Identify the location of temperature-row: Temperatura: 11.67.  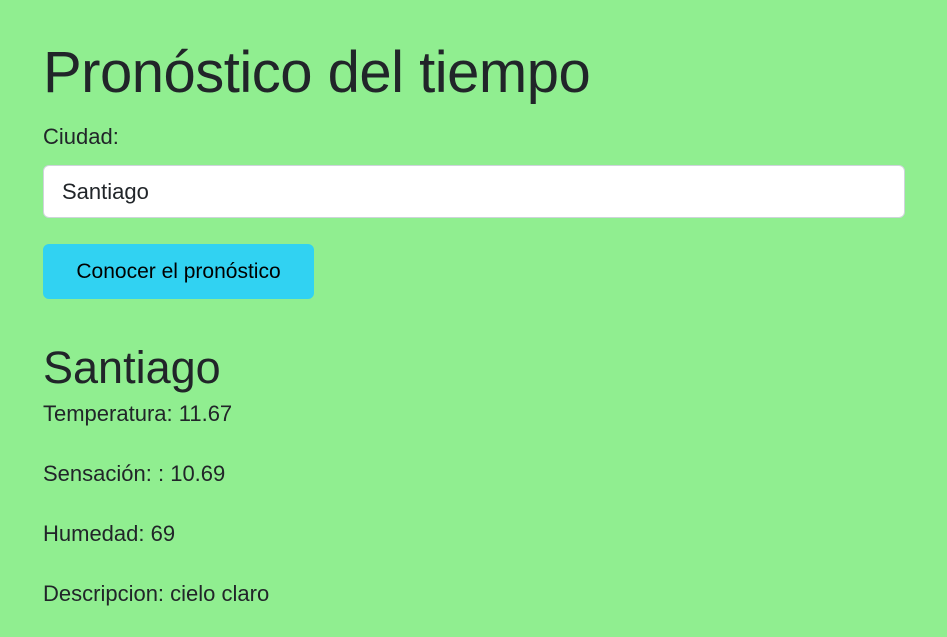
(137, 414).